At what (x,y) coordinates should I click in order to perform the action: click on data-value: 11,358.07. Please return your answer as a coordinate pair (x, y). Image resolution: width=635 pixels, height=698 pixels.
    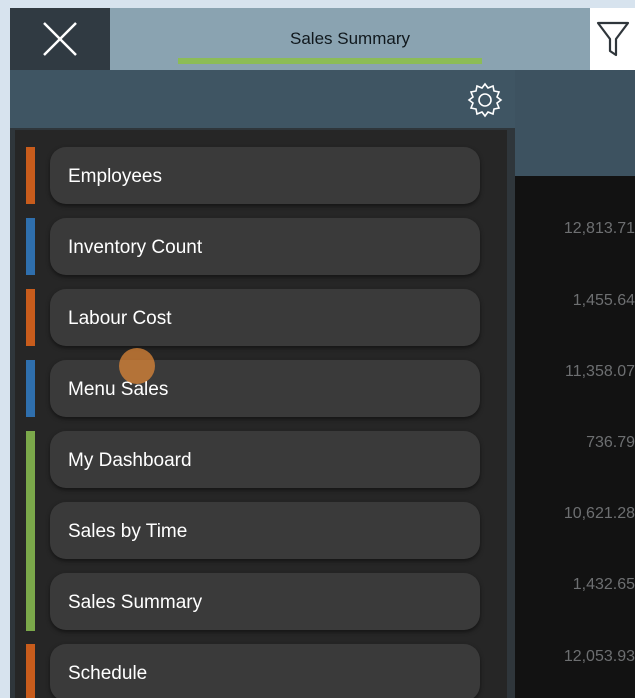
    Looking at the image, I should click on (600, 371).